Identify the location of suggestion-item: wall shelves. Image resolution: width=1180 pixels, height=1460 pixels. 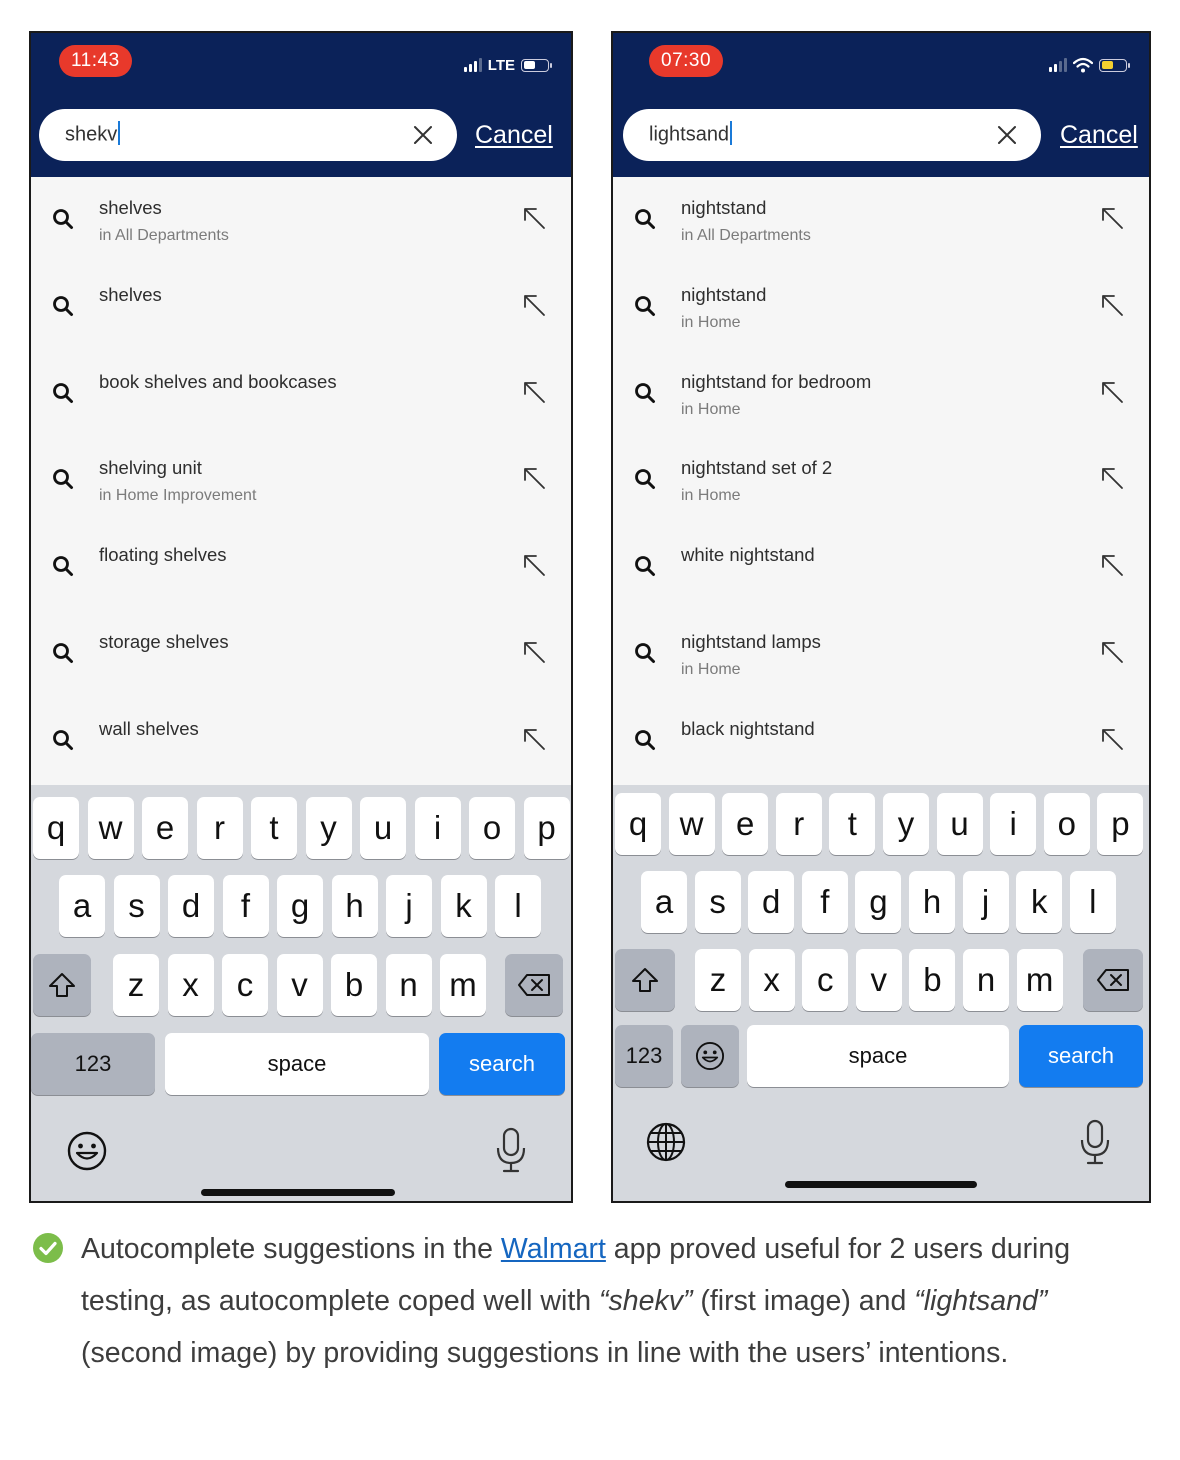
(301, 741).